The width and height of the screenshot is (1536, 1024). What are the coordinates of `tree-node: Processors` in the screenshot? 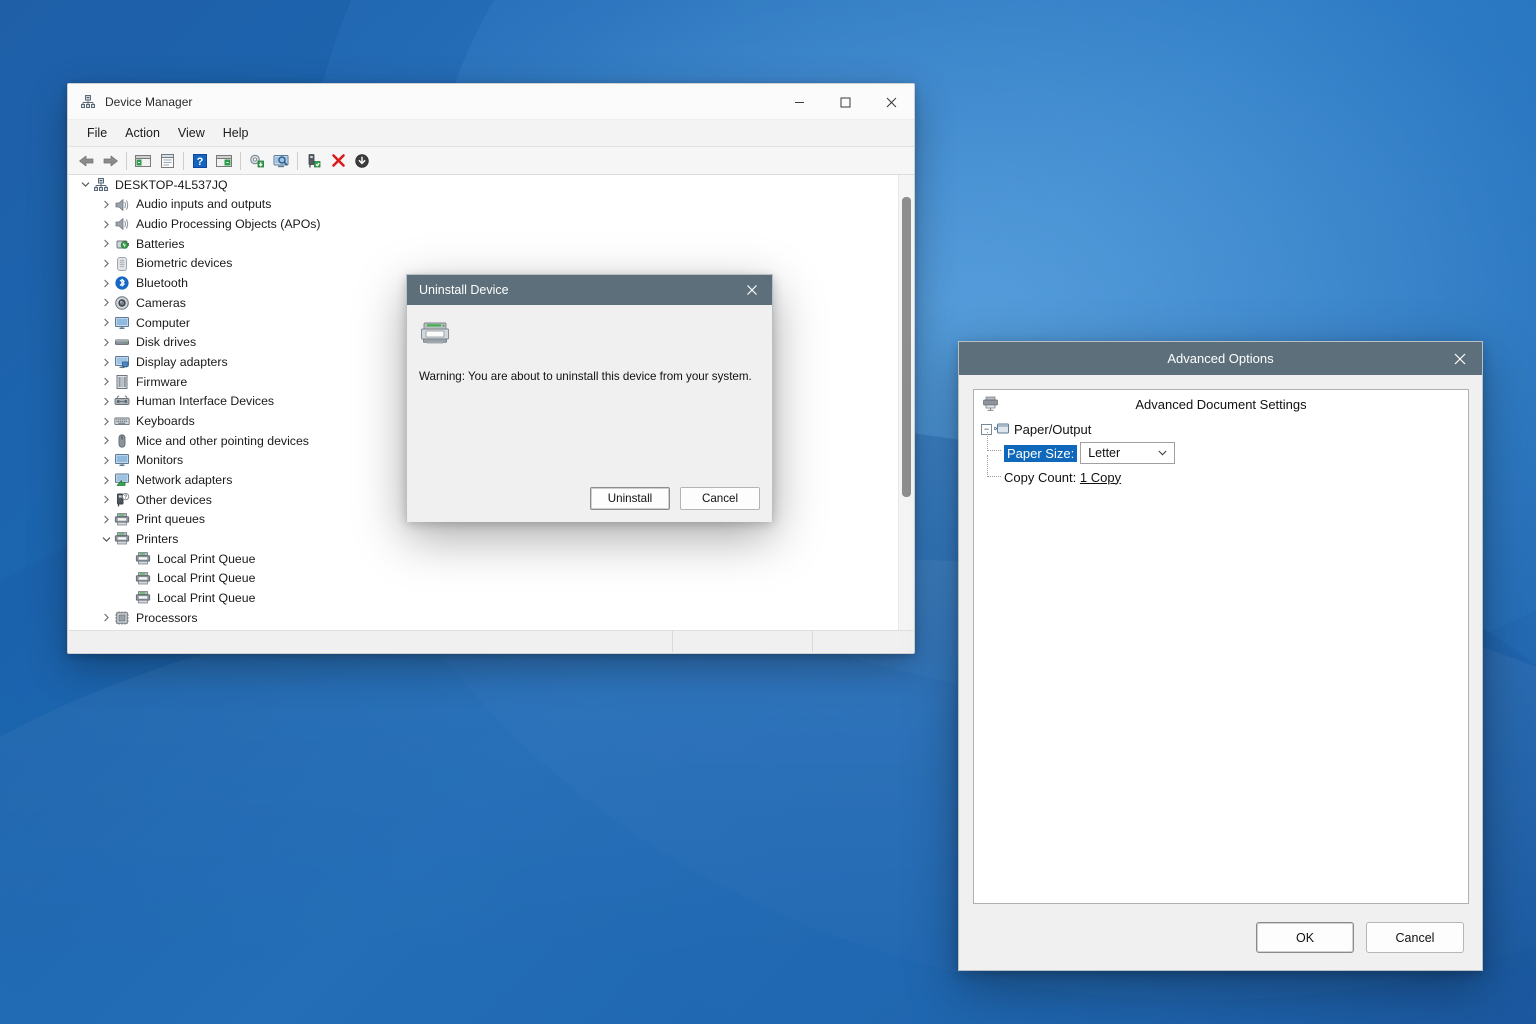 It's located at (491, 618).